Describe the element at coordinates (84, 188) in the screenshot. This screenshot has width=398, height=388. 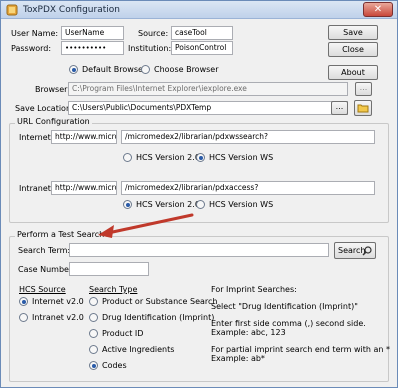
I see `intranet-host-input: http://www.microme` at that location.